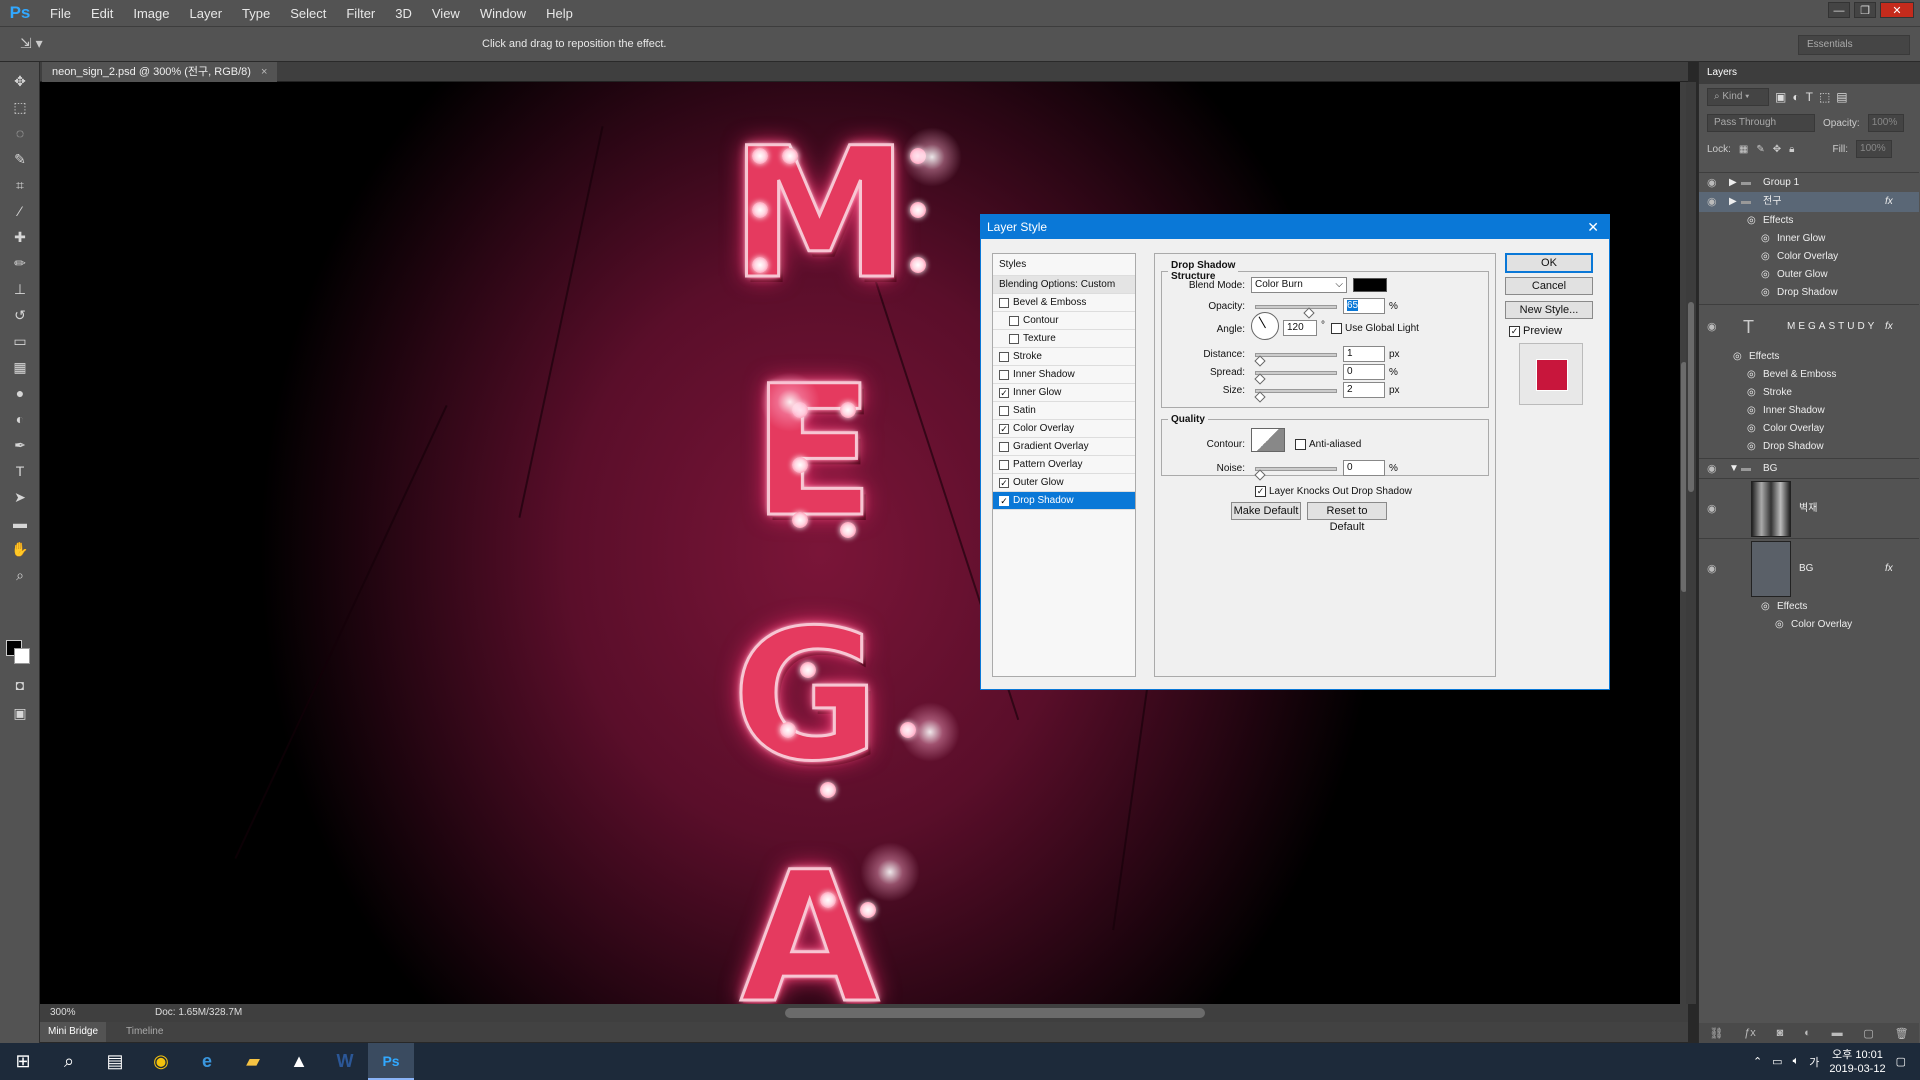 The width and height of the screenshot is (1920, 1080). What do you see at coordinates (1336, 328) in the screenshot?
I see `checkbox-box` at bounding box center [1336, 328].